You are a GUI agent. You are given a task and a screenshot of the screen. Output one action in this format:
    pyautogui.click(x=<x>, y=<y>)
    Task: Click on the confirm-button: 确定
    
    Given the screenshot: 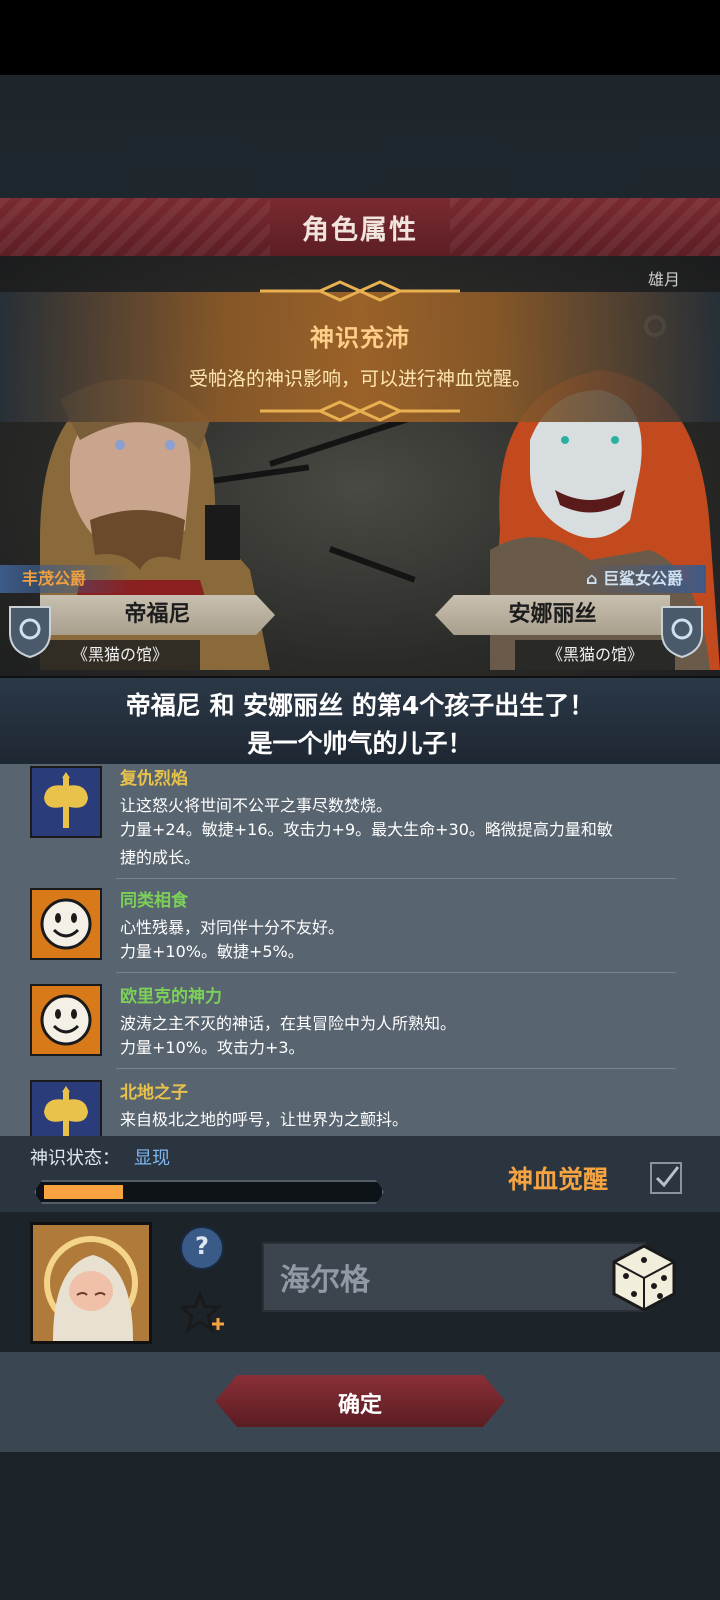 What is the action you would take?
    pyautogui.click(x=360, y=1401)
    